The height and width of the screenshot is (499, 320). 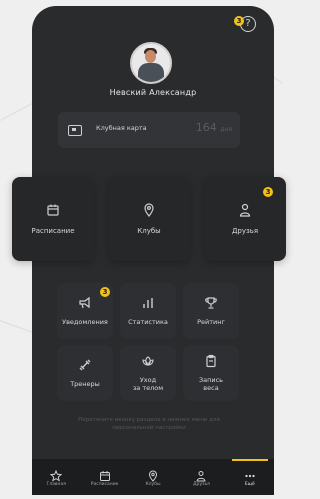 What do you see at coordinates (211, 361) in the screenshot?
I see `clipboard-icon` at bounding box center [211, 361].